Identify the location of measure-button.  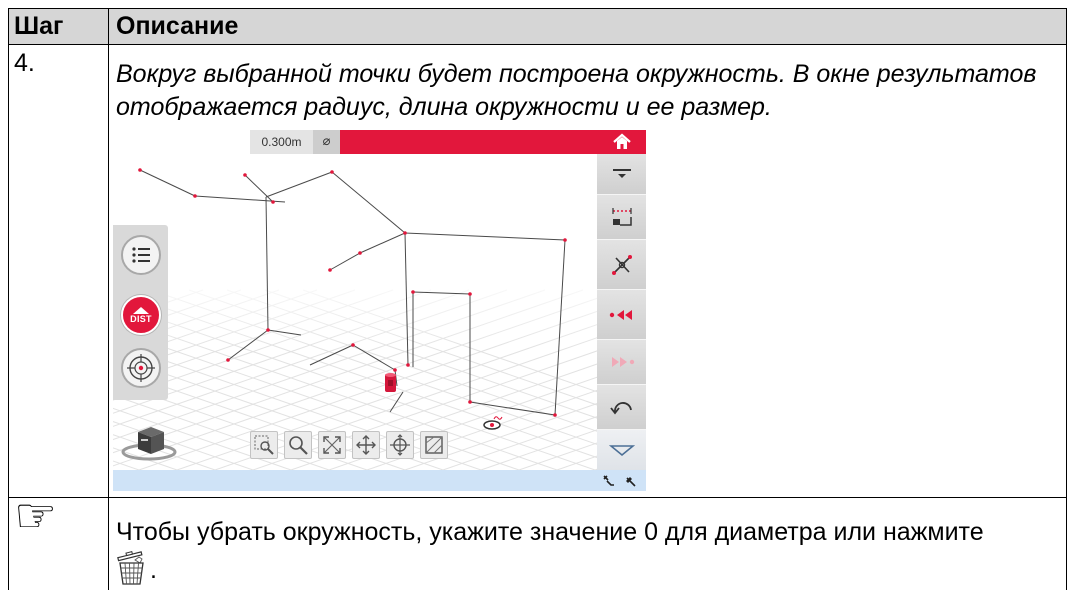
(621, 217).